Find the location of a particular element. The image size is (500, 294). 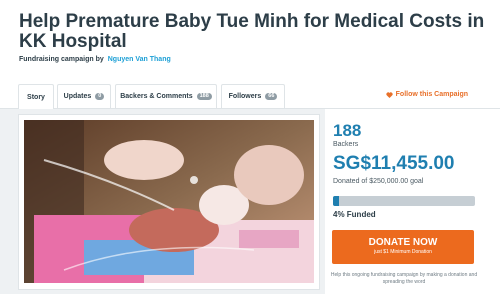

byline: Fundraising campaign by Nguyen Van Thang is located at coordinates (95, 59).